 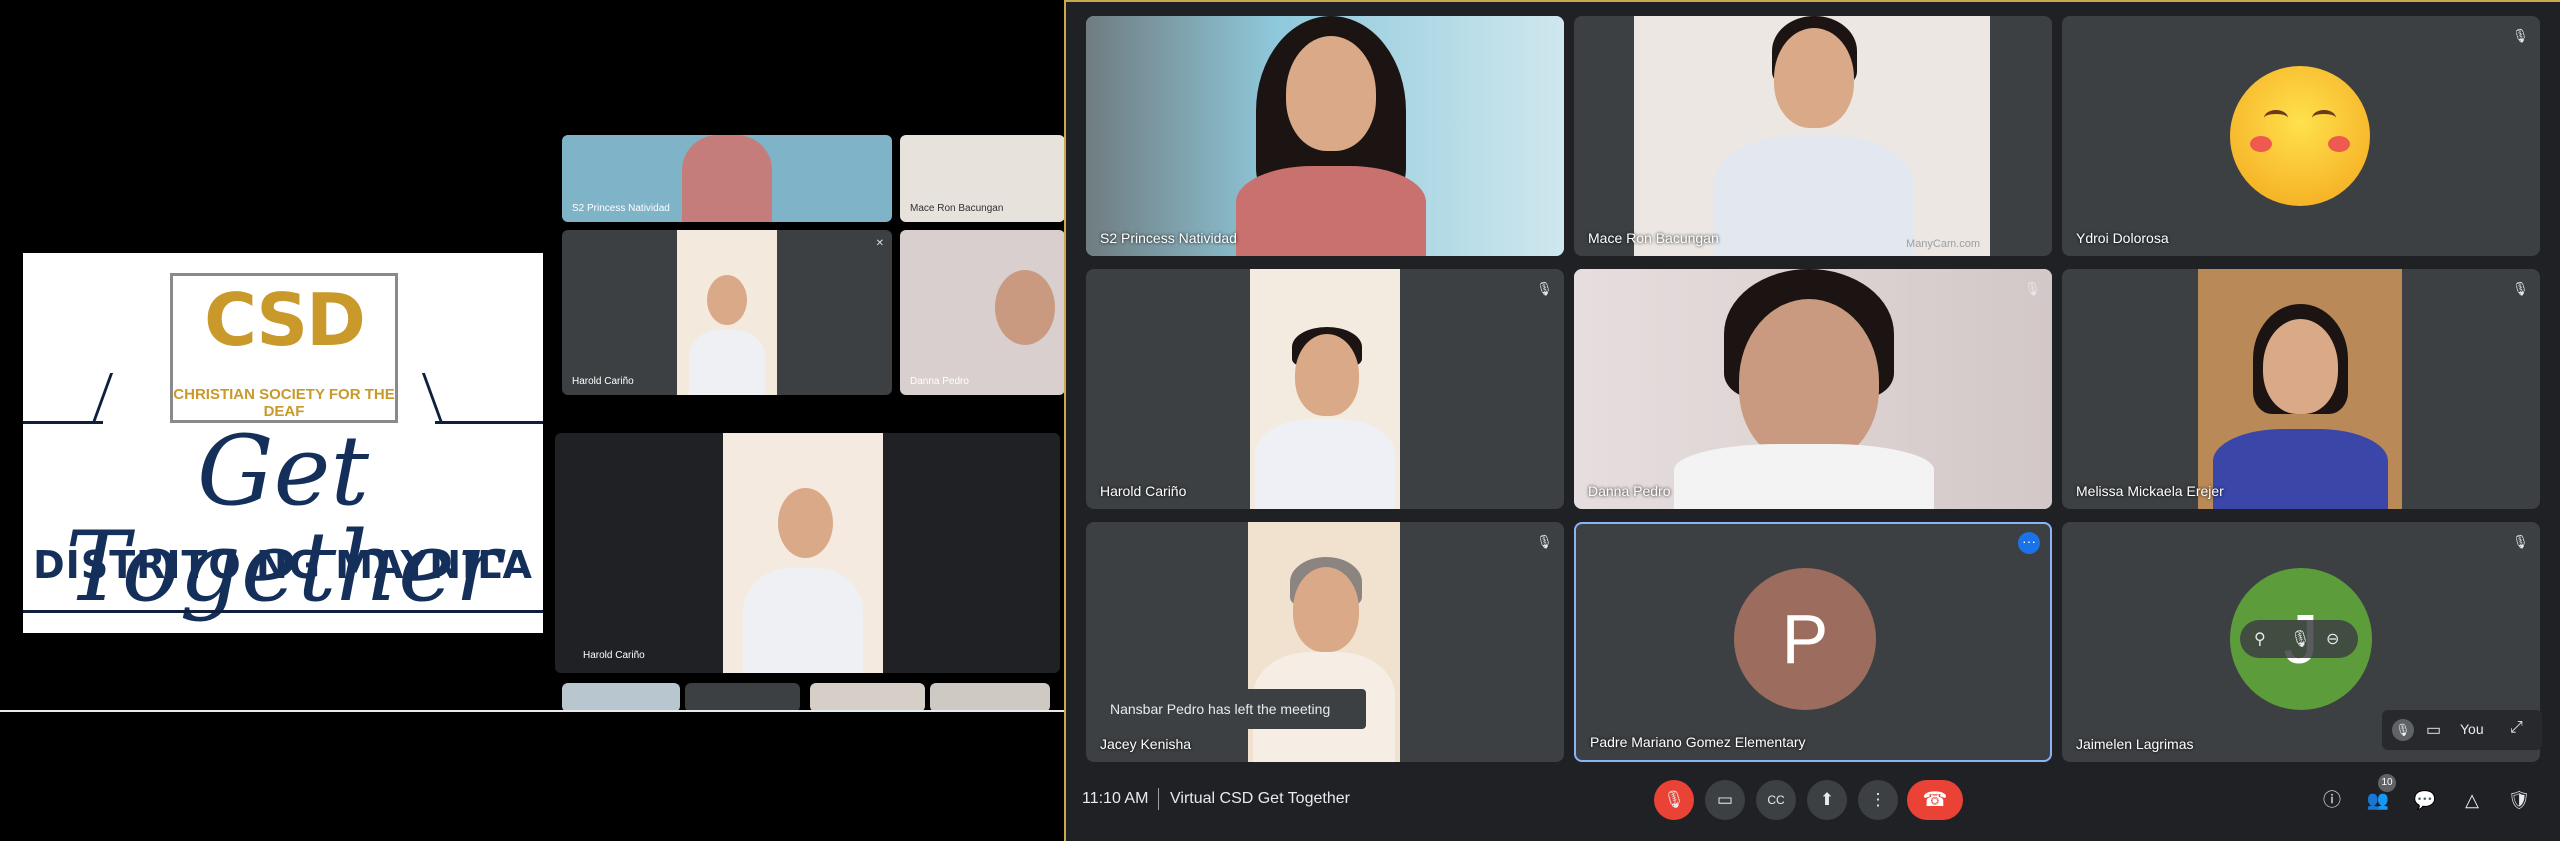 I want to click on camera-icon: ▭, so click(x=2433, y=730).